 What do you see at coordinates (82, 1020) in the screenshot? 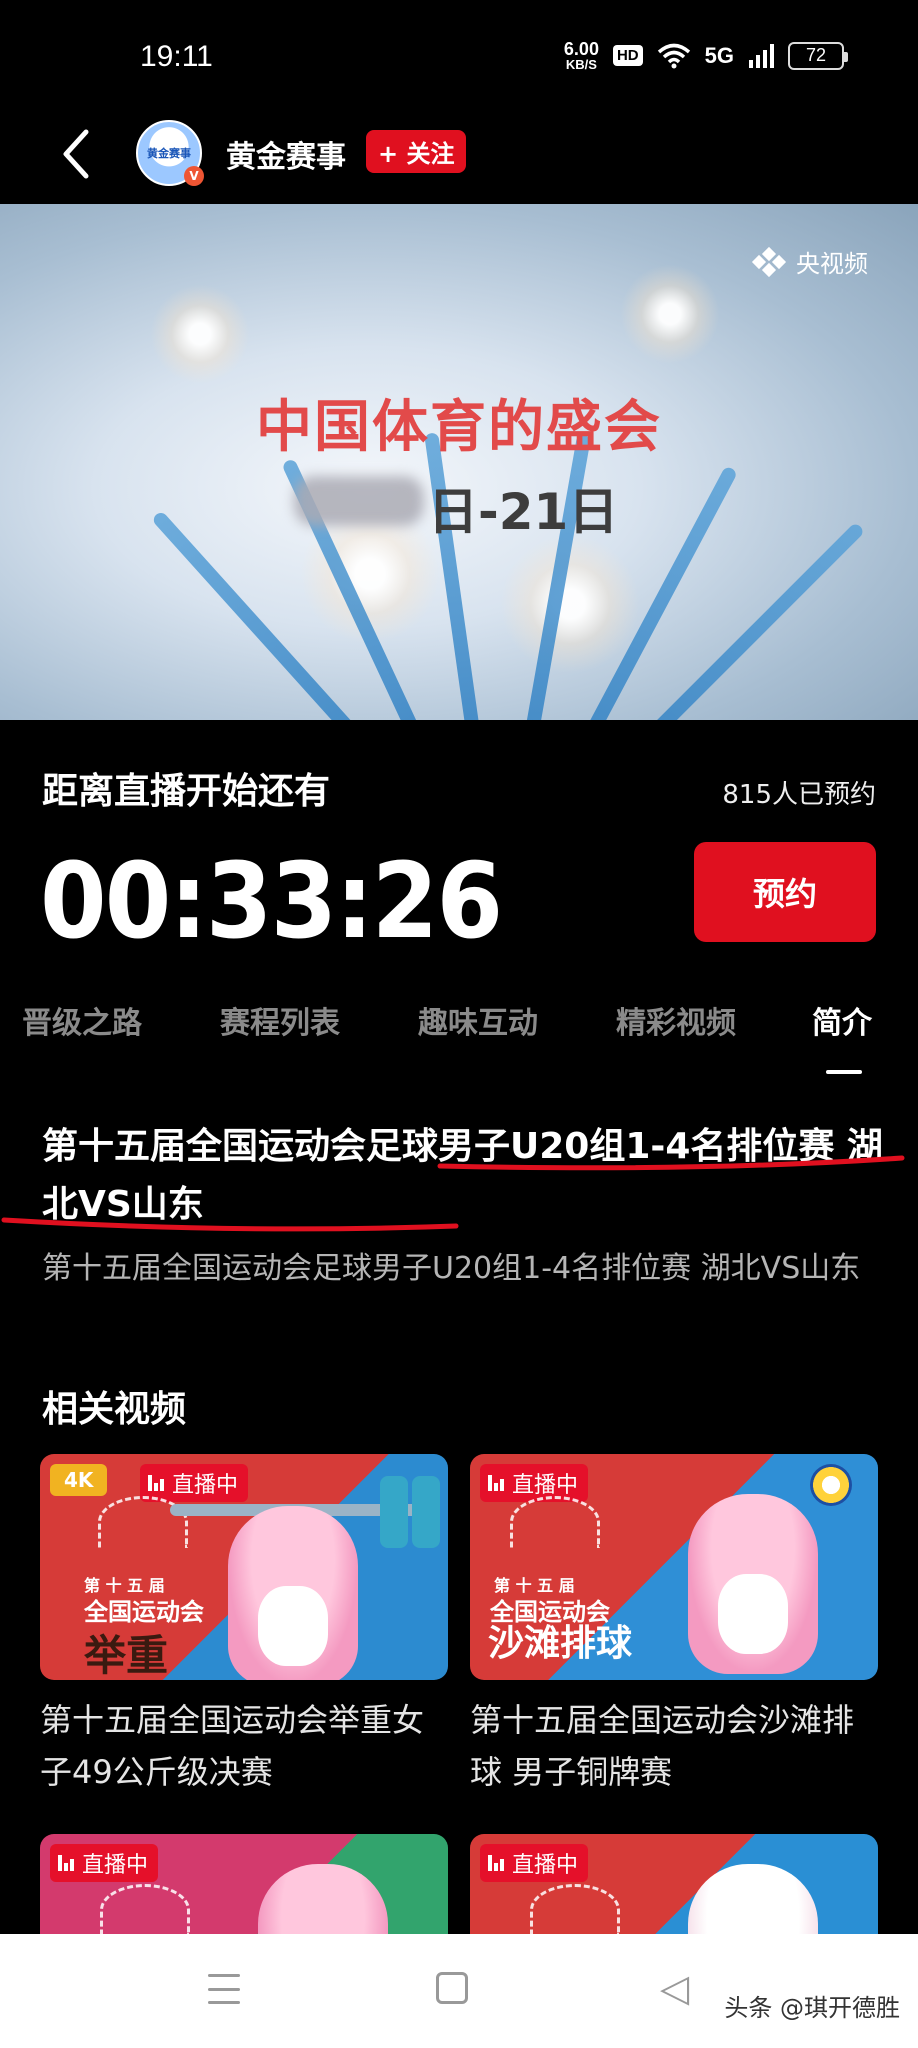
I see `tab-promotion-path: 晋级之路` at bounding box center [82, 1020].